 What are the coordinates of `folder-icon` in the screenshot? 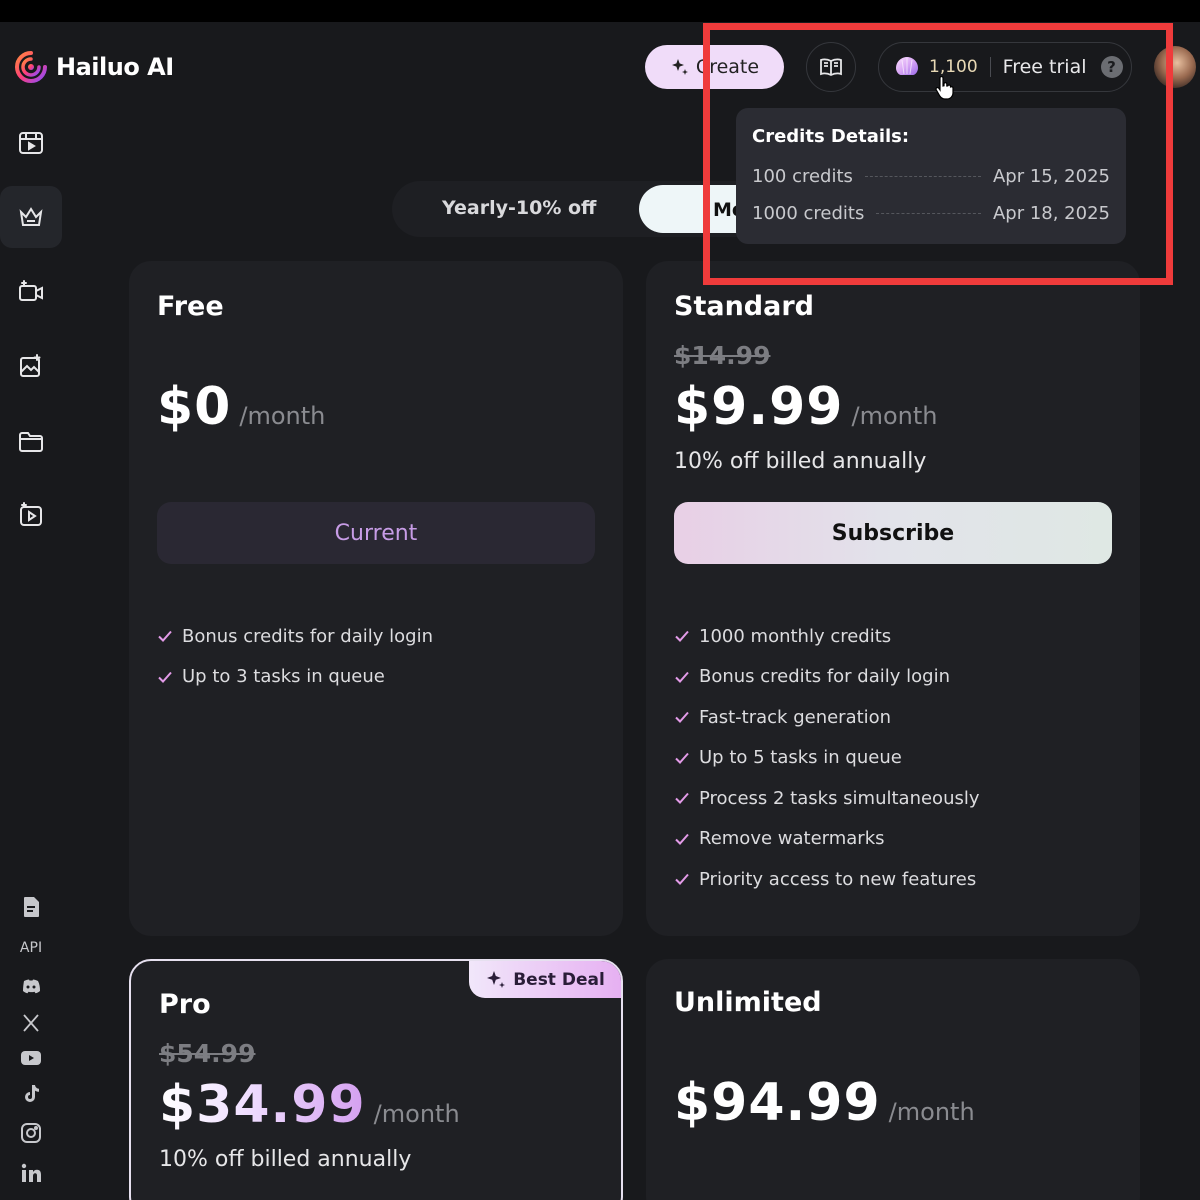 It's located at (31, 442).